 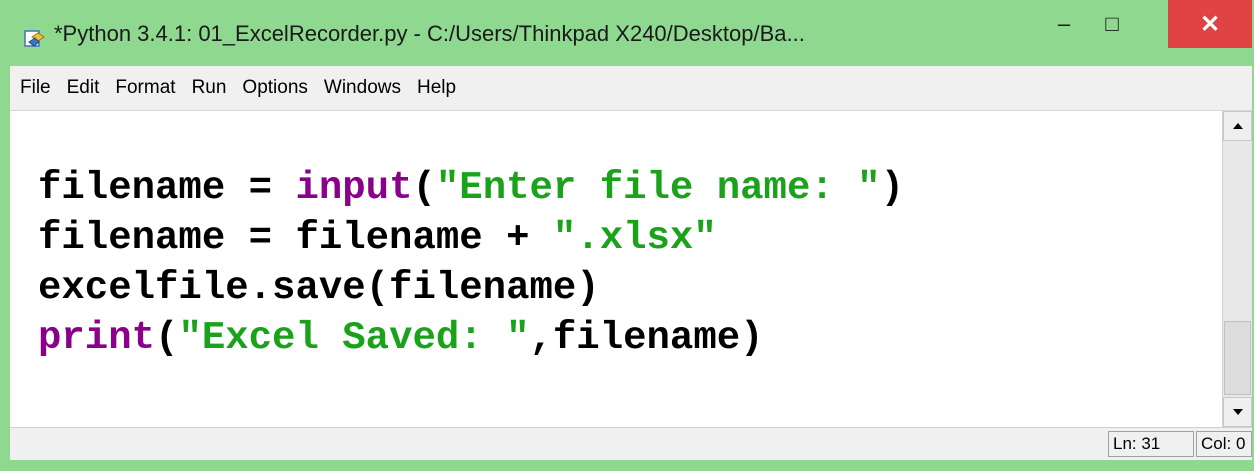 I want to click on maximize-icon: □, so click(x=1112, y=23).